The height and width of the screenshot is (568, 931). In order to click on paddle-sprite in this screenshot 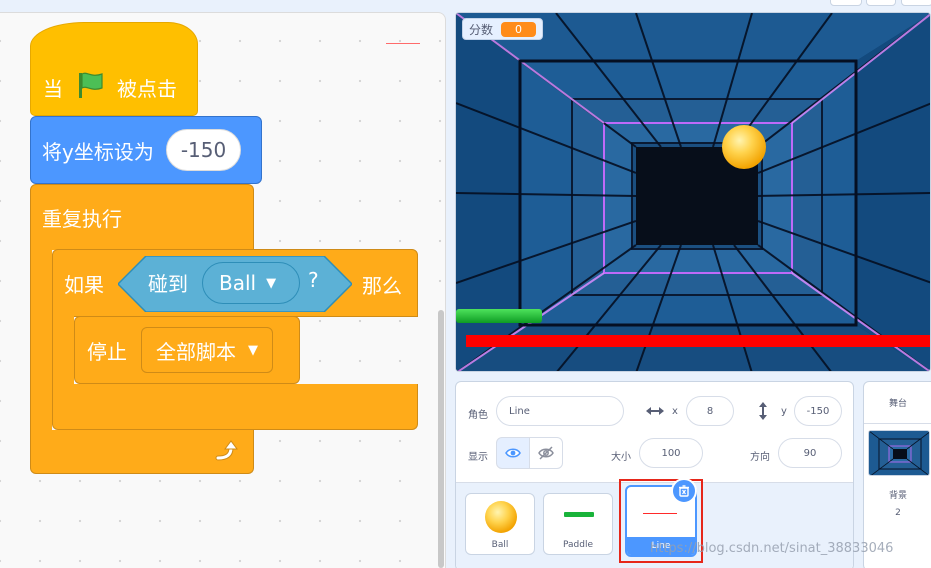, I will do `click(499, 316)`.